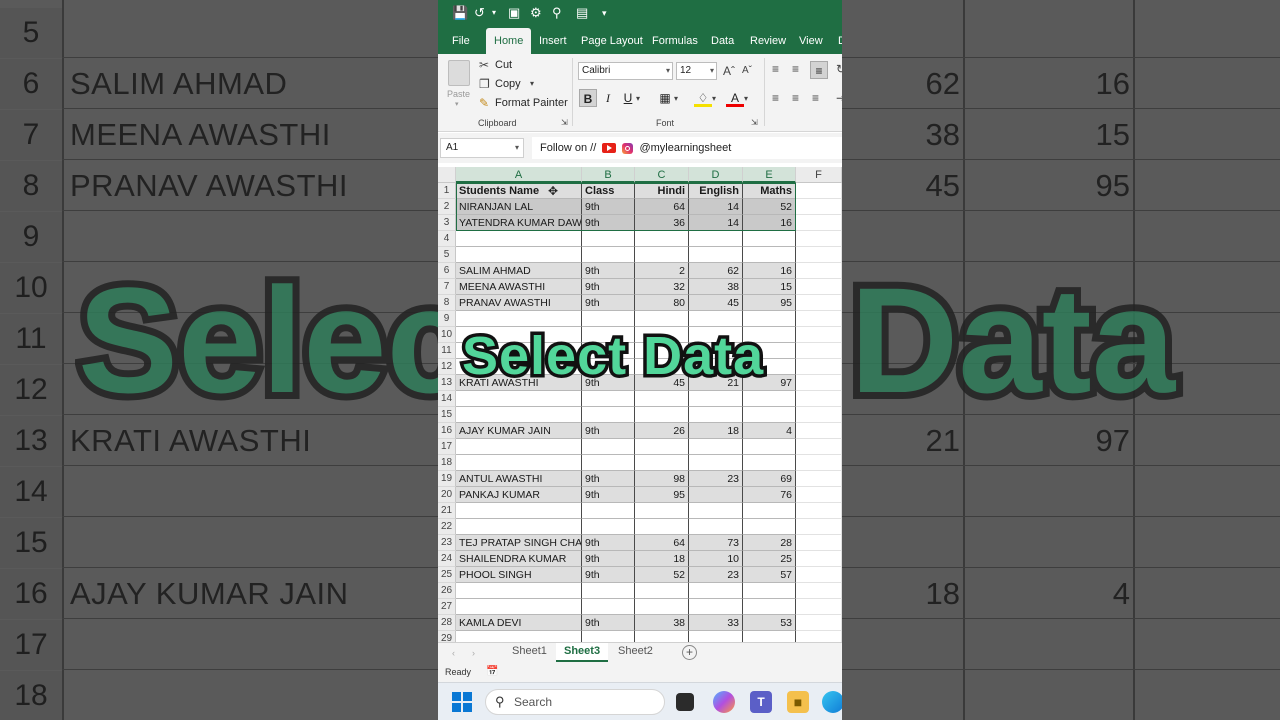 The image size is (1280, 720). I want to click on row-header: 22, so click(447, 527).